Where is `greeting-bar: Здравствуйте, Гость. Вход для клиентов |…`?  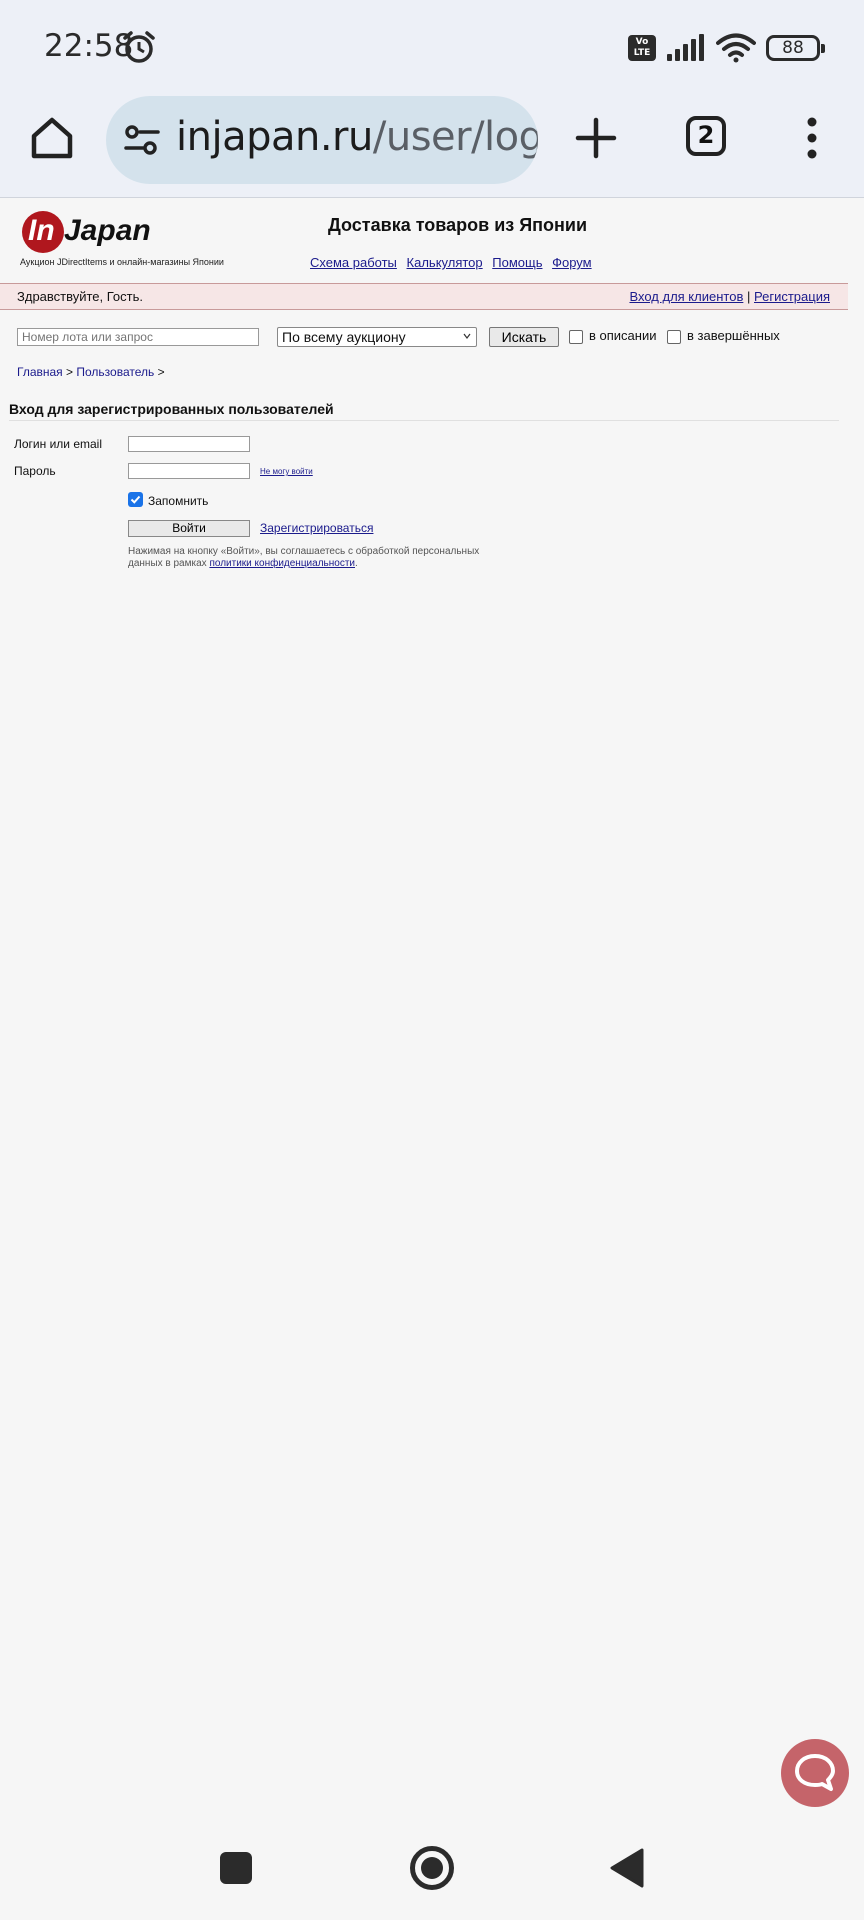
greeting-bar: Здравствуйте, Гость. Вход для клиентов |… is located at coordinates (424, 296).